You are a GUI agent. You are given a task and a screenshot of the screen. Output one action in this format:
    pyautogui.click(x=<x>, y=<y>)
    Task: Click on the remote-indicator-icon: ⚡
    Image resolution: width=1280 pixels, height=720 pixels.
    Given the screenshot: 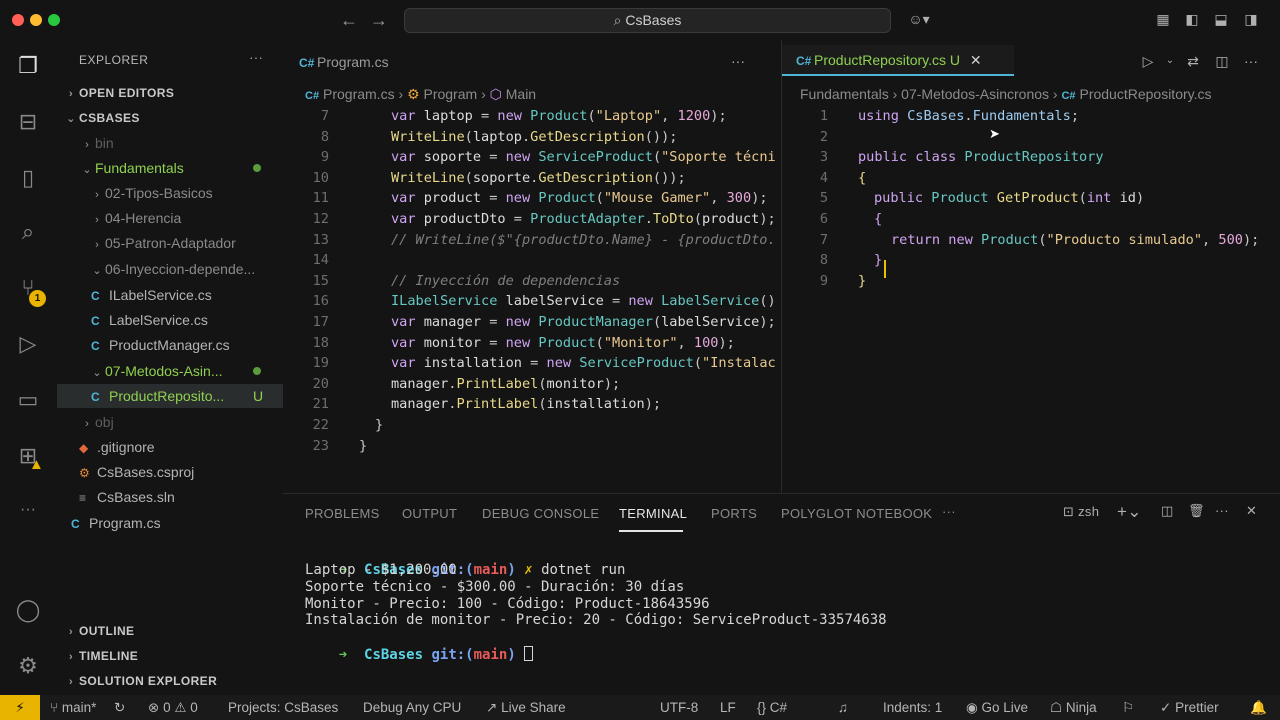 What is the action you would take?
    pyautogui.click(x=20, y=707)
    